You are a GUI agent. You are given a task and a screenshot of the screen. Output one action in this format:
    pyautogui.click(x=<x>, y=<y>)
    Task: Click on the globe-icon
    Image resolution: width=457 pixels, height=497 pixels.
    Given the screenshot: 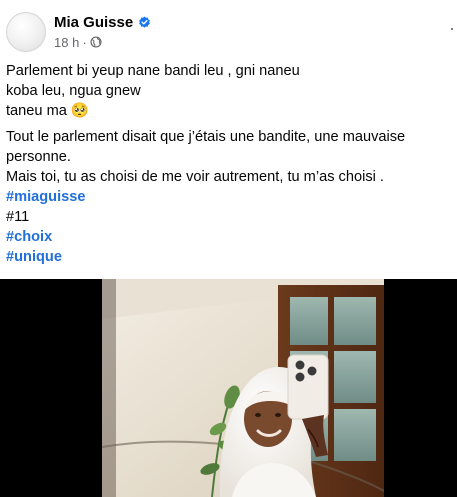 What is the action you would take?
    pyautogui.click(x=96, y=42)
    